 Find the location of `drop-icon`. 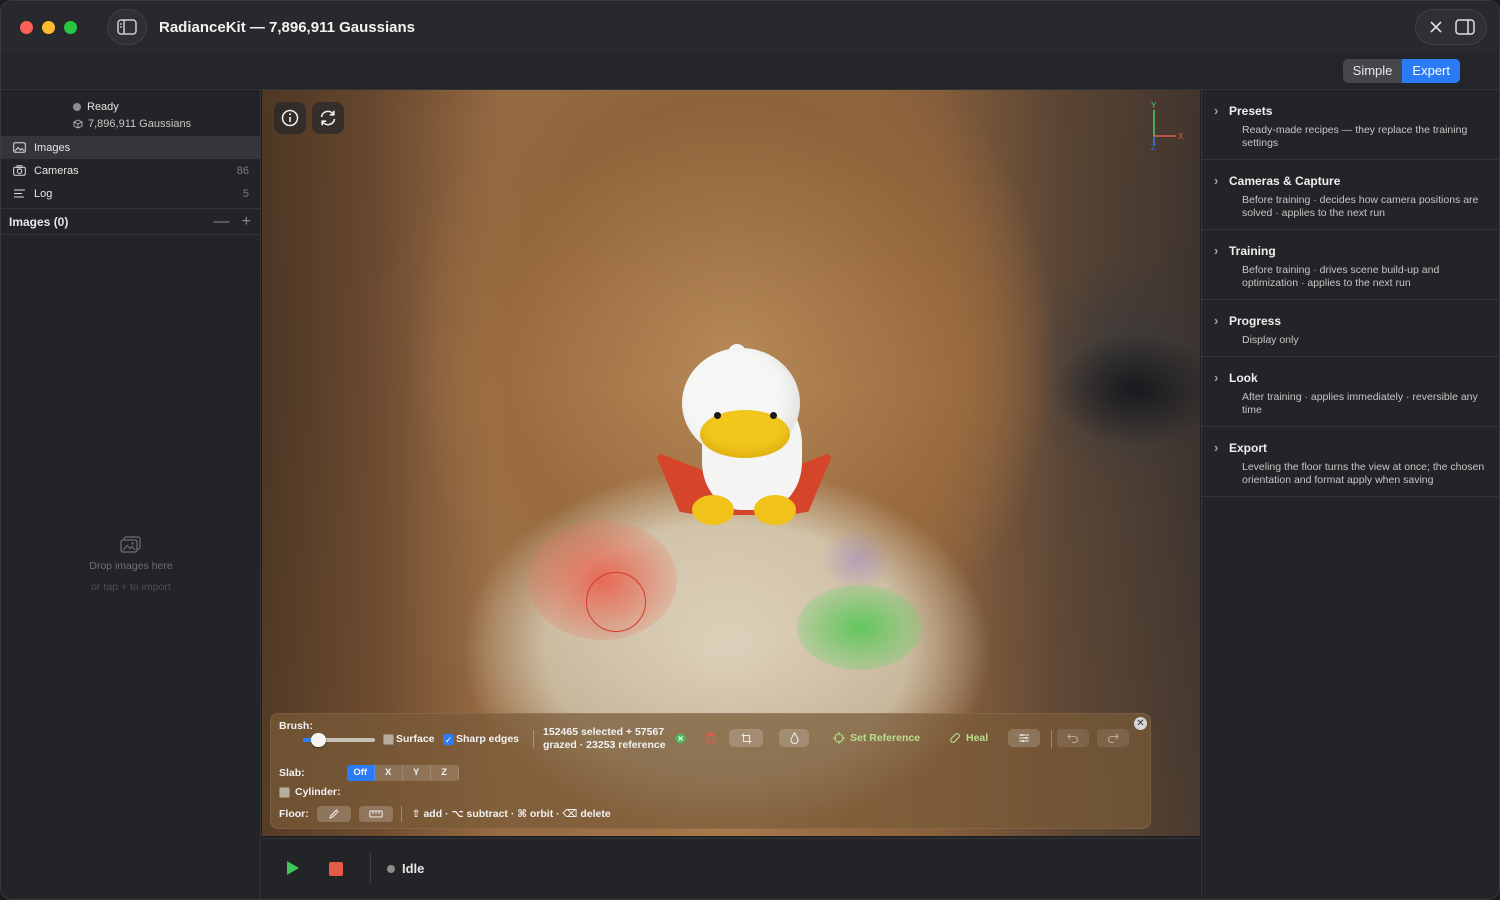

drop-icon is located at coordinates (794, 738).